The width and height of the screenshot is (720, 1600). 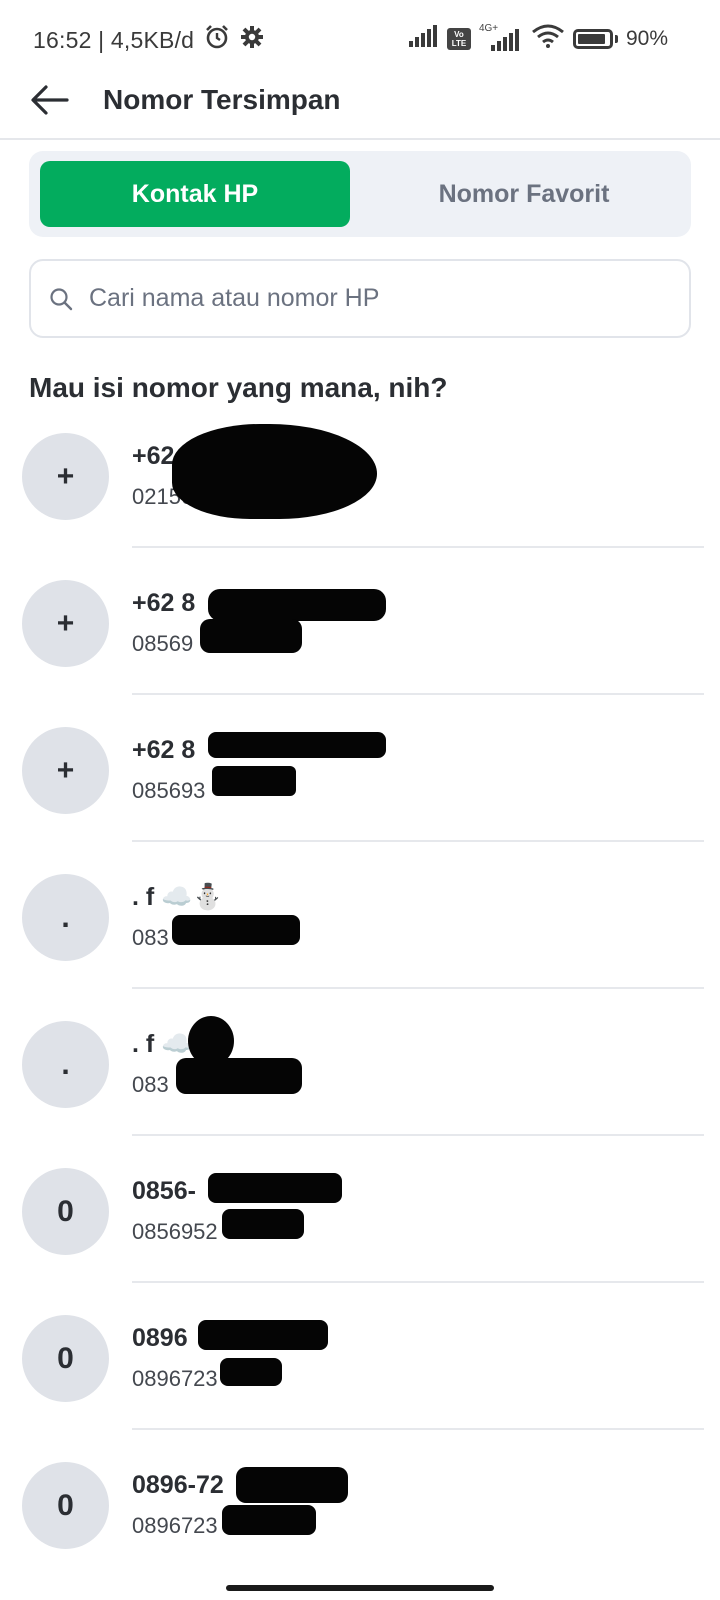 I want to click on alarm-icon, so click(x=217, y=40).